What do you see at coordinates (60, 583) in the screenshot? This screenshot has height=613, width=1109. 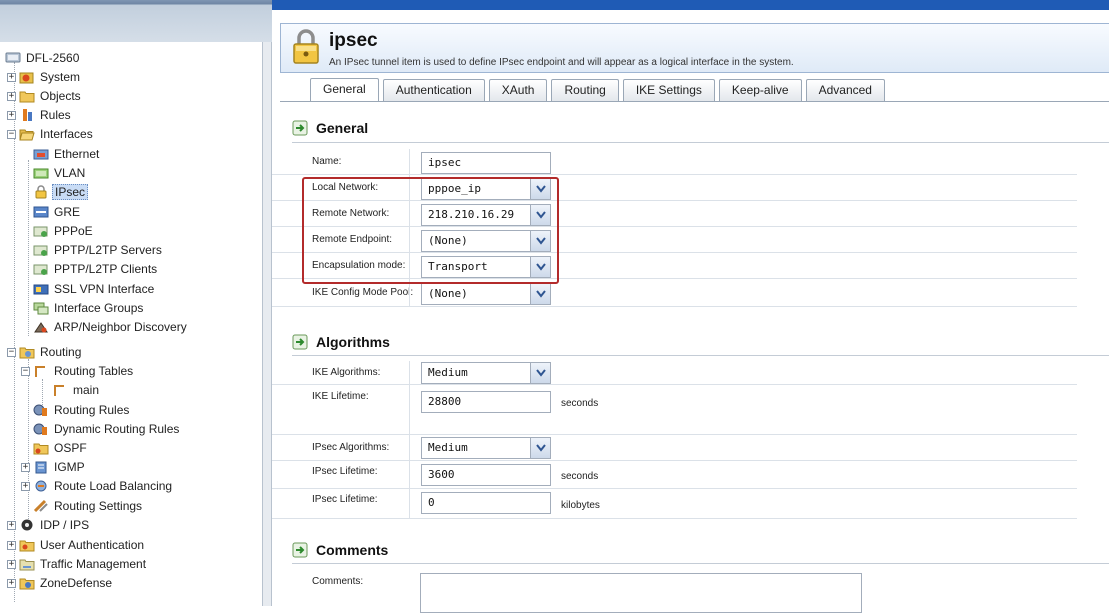 I see `tree-item-zonedefense: + ZoneDefense` at bounding box center [60, 583].